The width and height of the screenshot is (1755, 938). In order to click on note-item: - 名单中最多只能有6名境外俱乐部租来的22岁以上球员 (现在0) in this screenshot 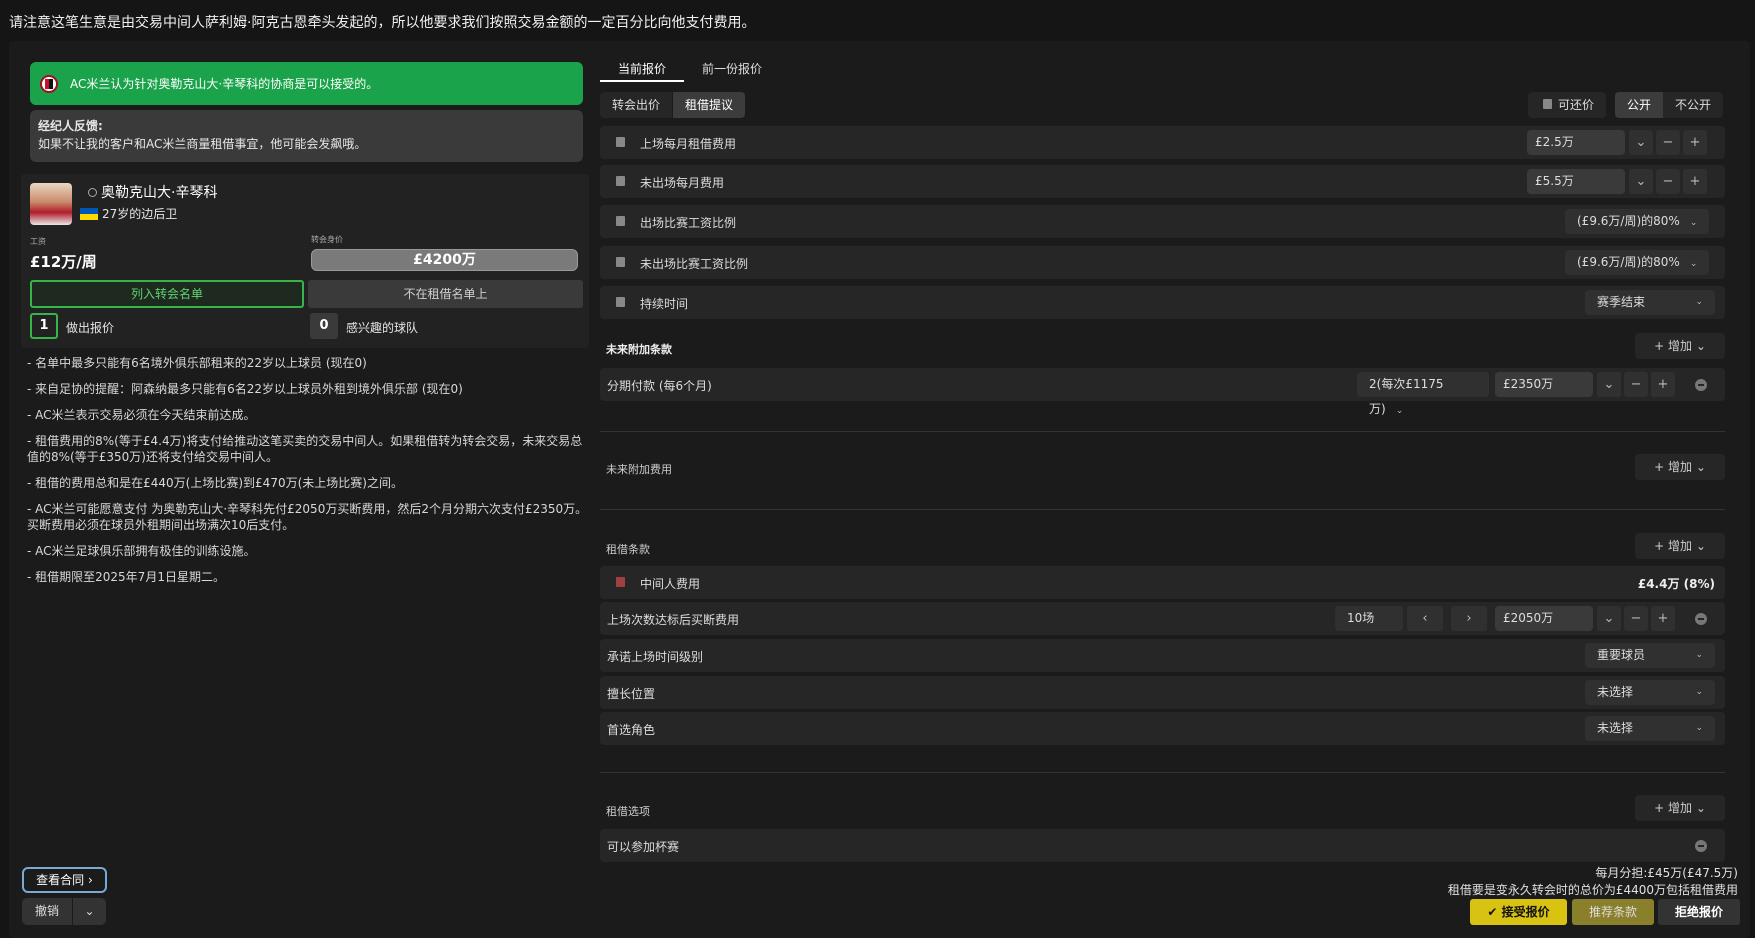, I will do `click(197, 363)`.